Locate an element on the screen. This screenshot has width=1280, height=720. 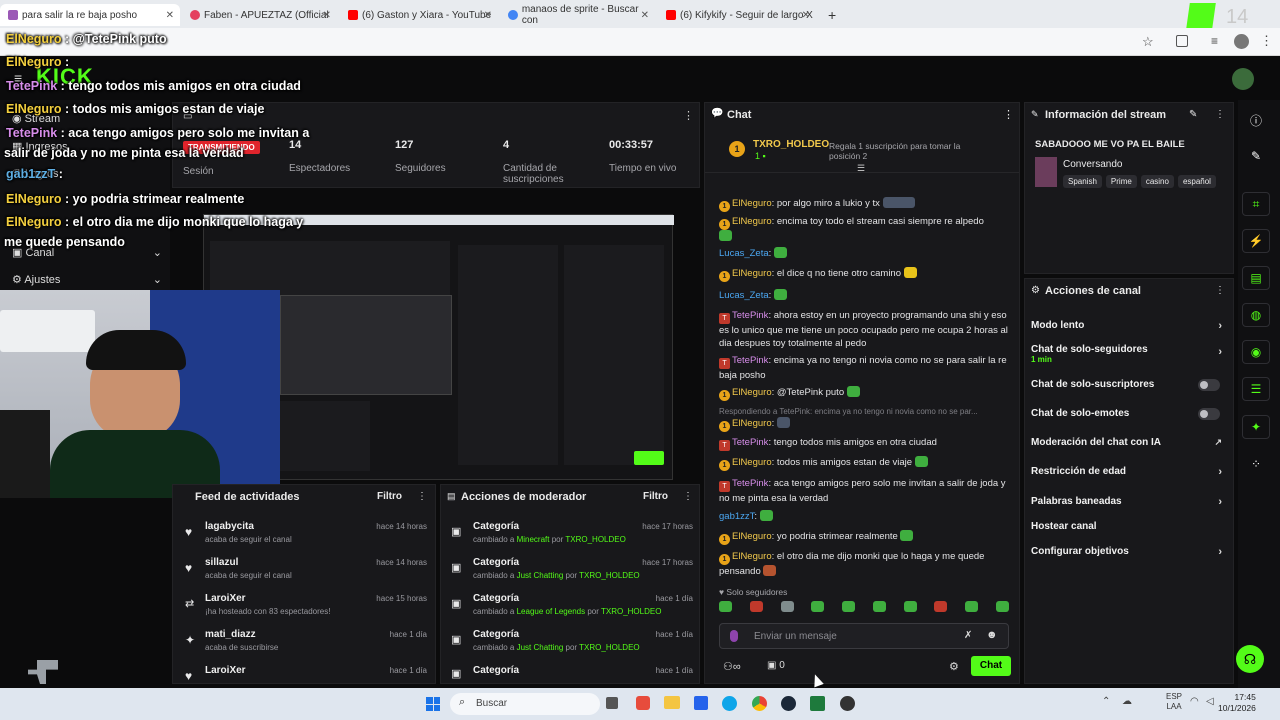
action-banned-words: Palabras baneadas › is located at coordinates (1127, 502).